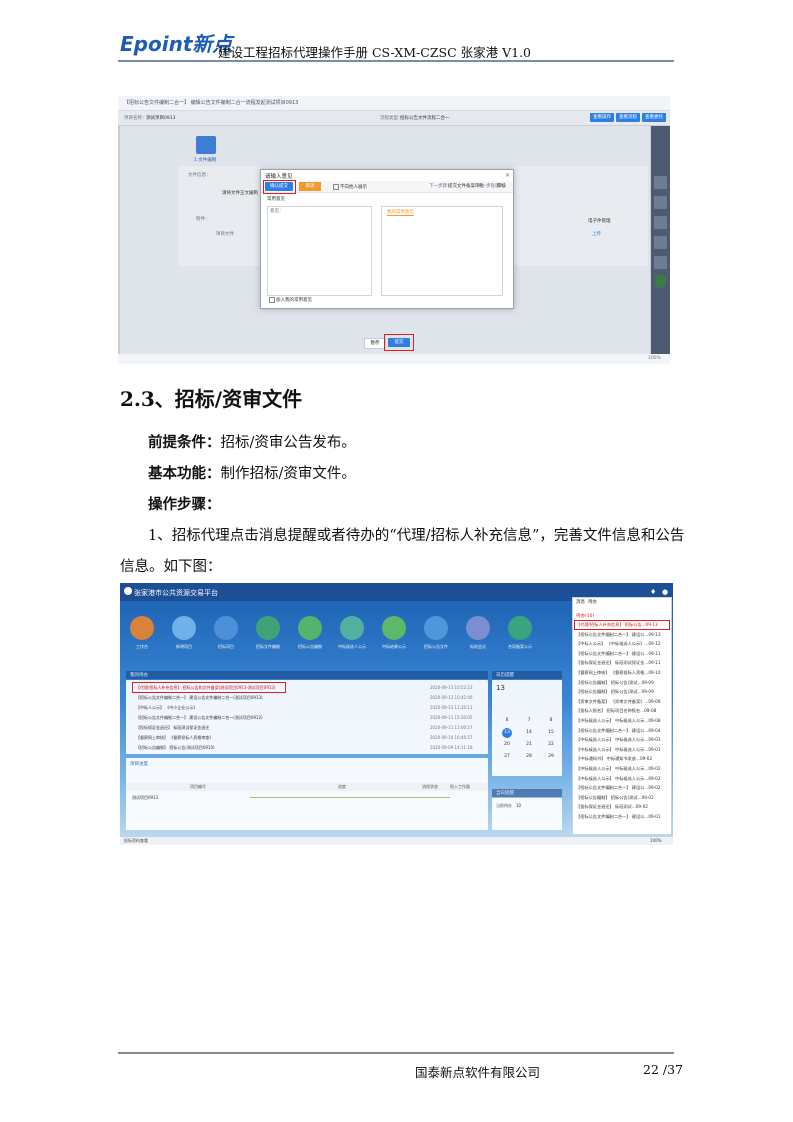  What do you see at coordinates (618, 817) in the screenshot?
I see `message-item: 【招标公告文件编制二合一】 建设公...09-01` at bounding box center [618, 817].